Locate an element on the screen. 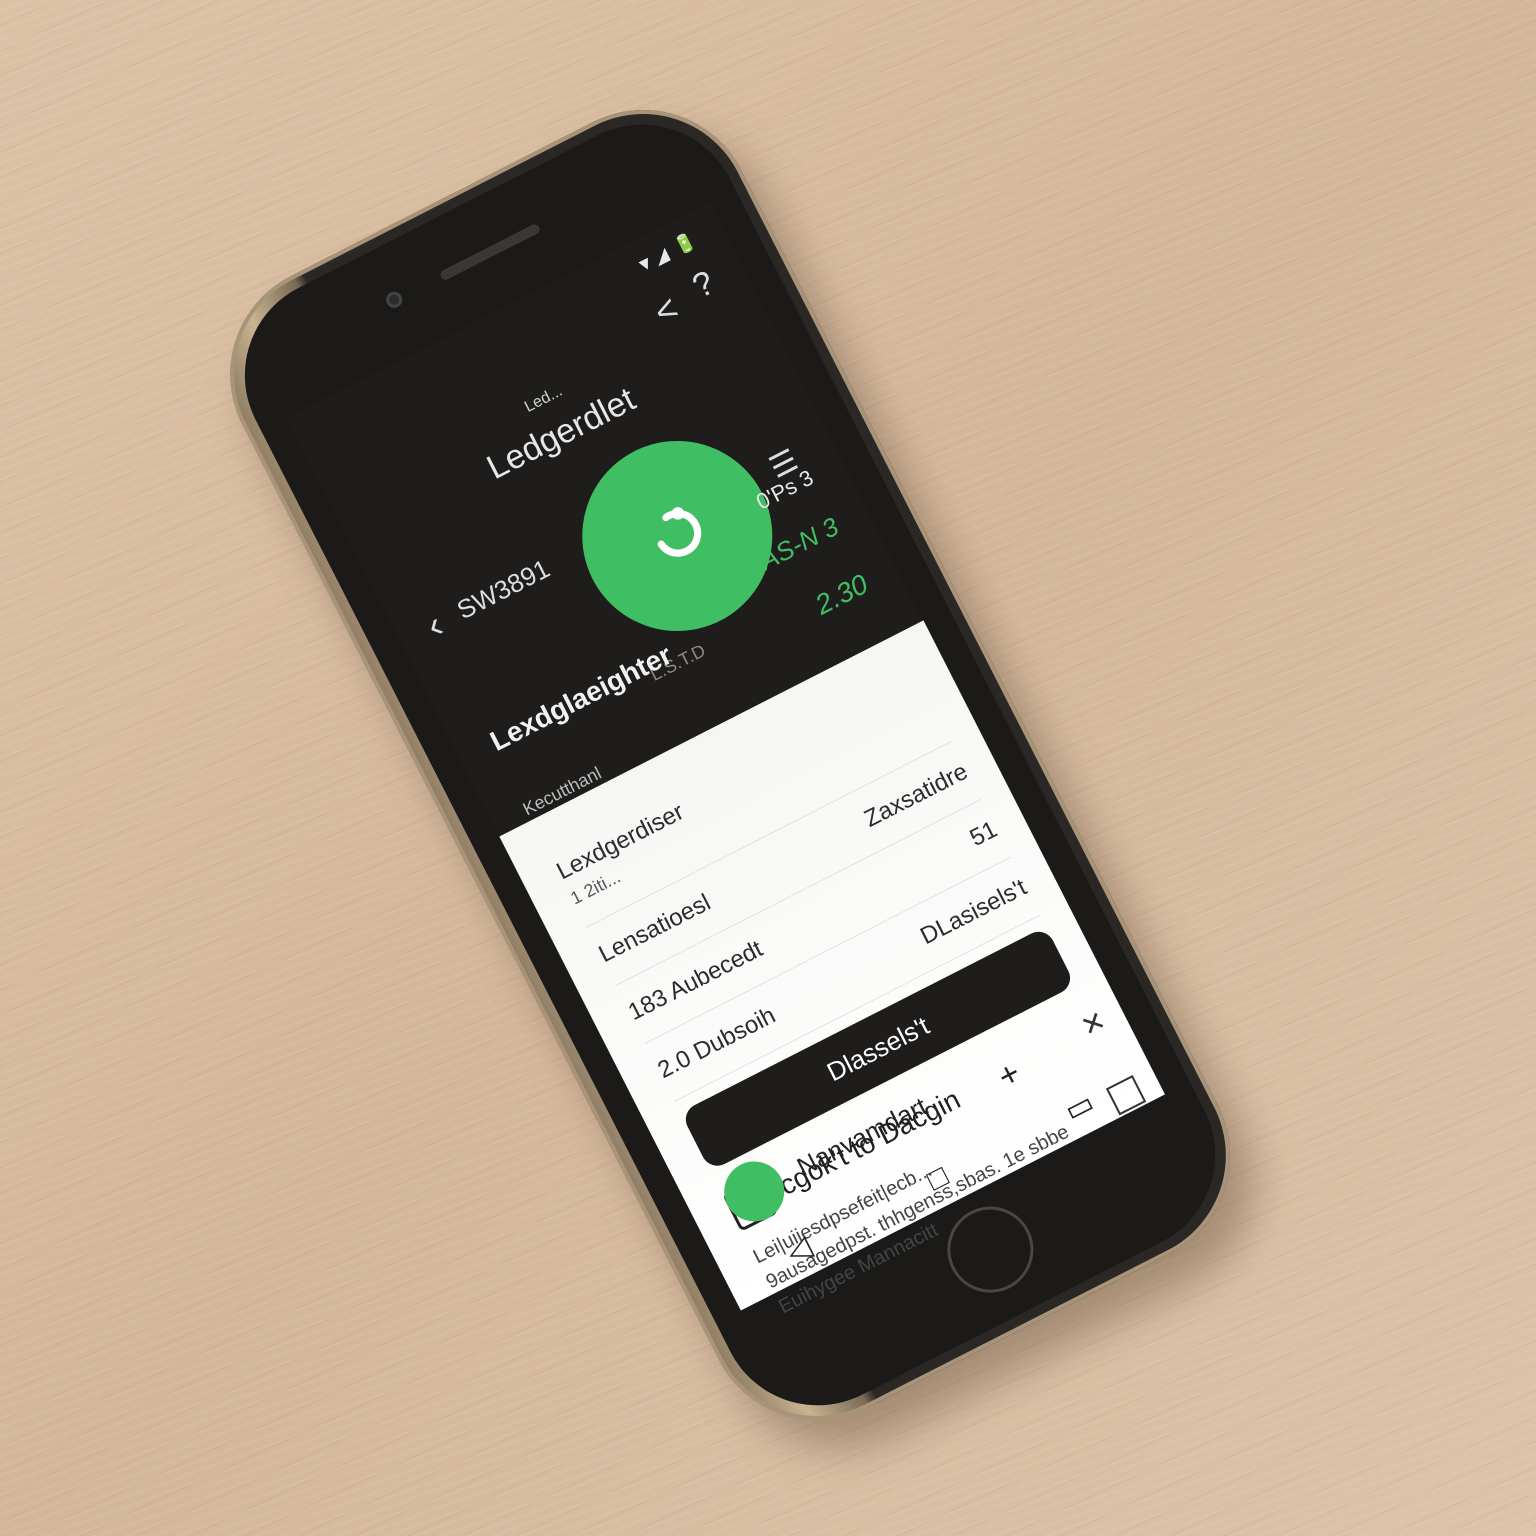  chevron-left-icon: ‹ is located at coordinates (435, 626).